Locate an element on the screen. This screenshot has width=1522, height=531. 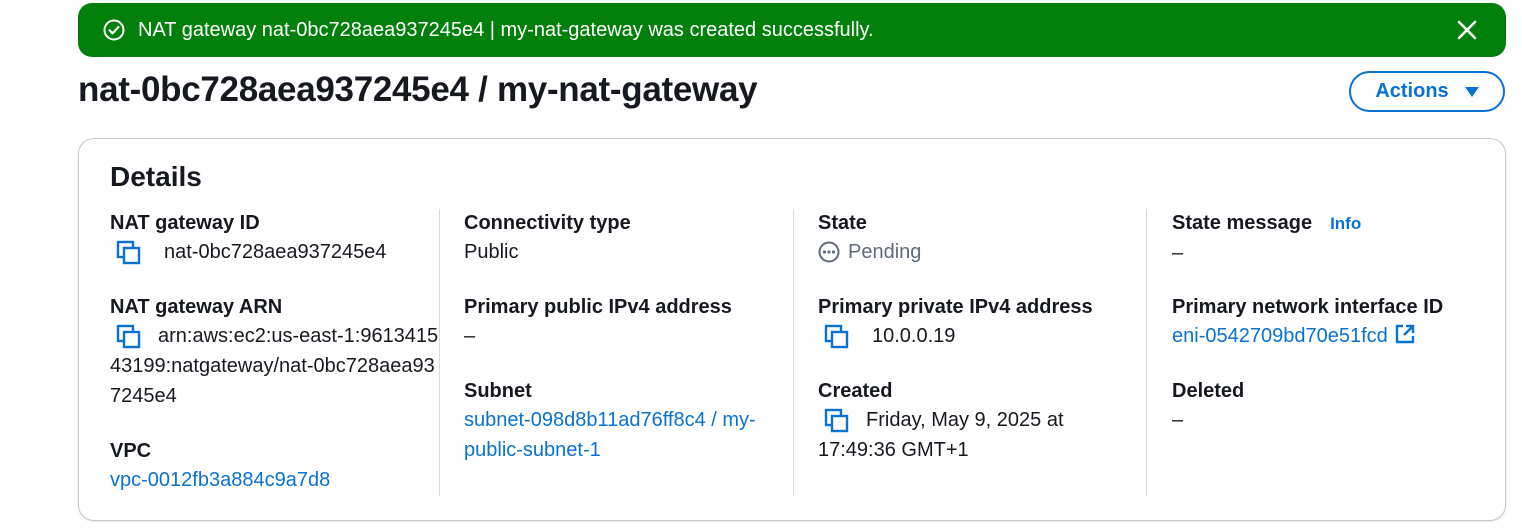
primary-public-ipv4-value: – is located at coordinates (470, 336).